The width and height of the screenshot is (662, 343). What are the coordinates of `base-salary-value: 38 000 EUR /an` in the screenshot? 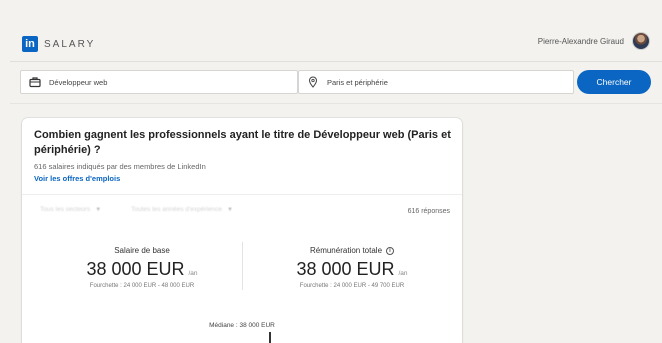 It's located at (142, 269).